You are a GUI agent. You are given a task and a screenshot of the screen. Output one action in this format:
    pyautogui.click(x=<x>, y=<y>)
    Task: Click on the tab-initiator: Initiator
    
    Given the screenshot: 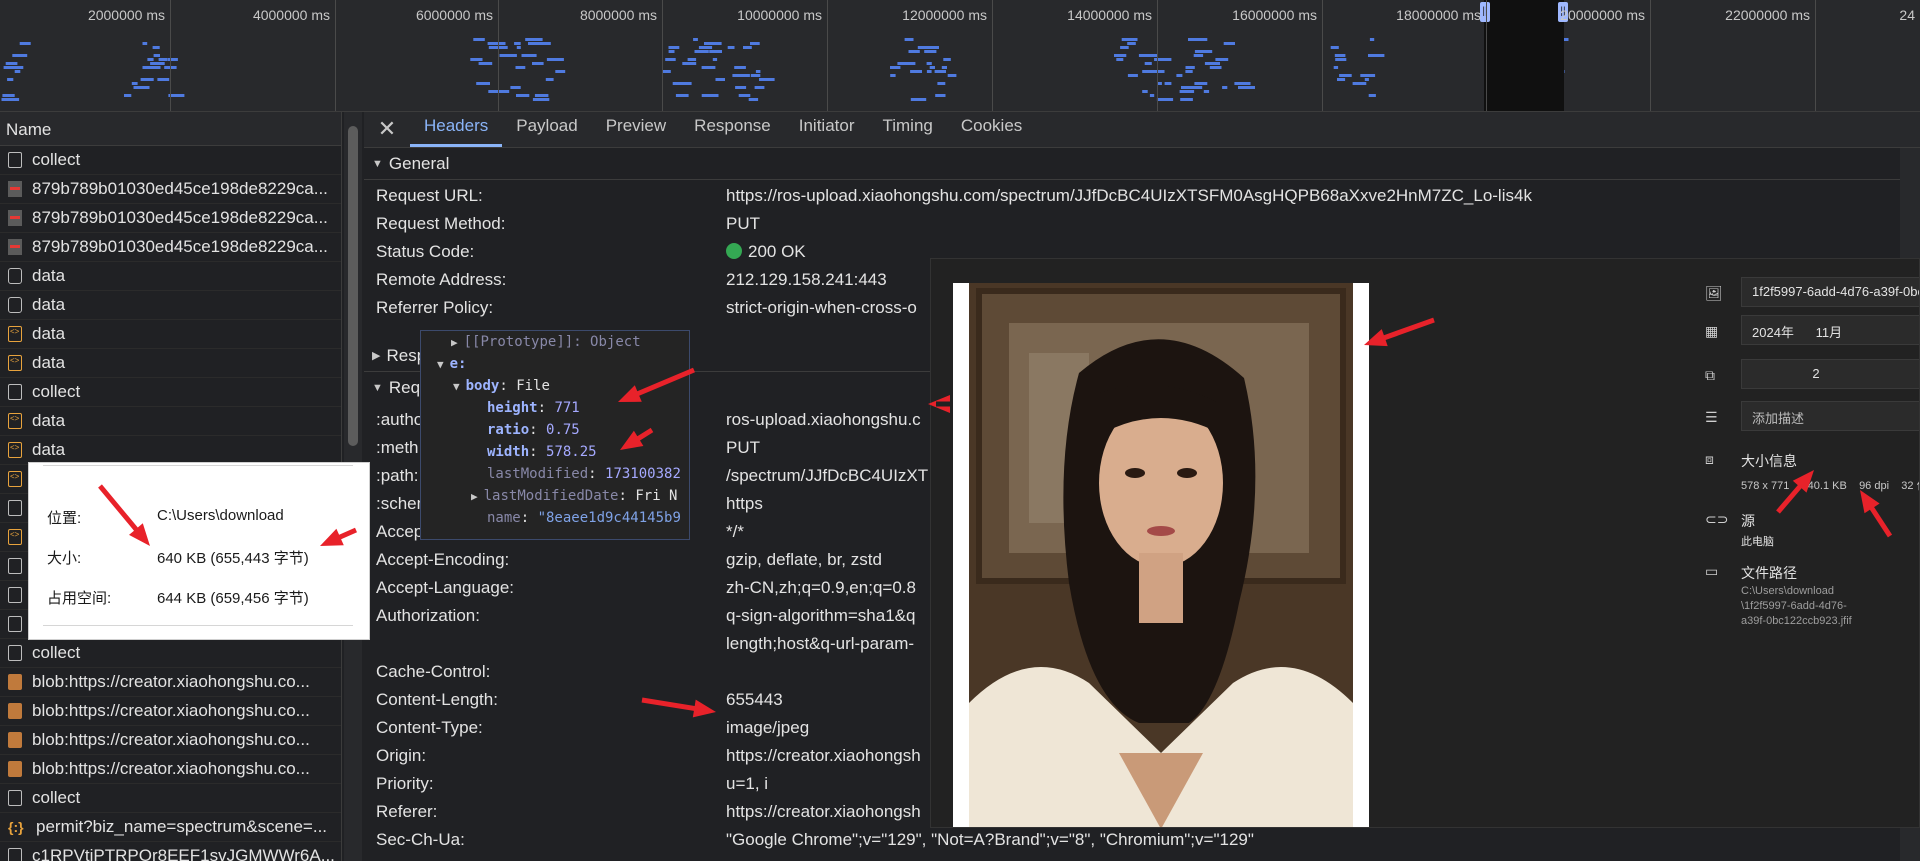 What is the action you would take?
    pyautogui.click(x=827, y=130)
    